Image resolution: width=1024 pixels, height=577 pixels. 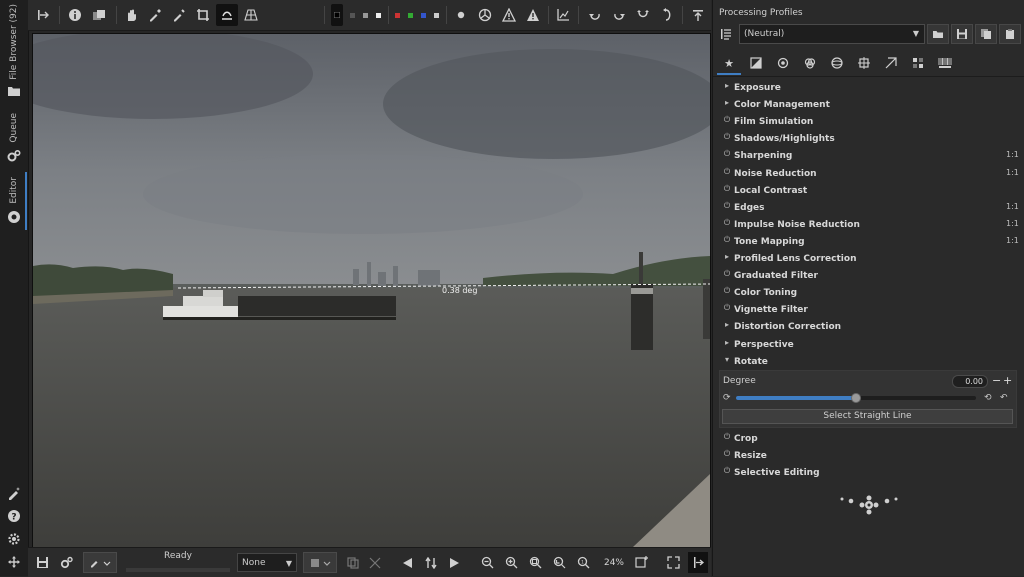 What do you see at coordinates (868, 242) in the screenshot?
I see `tool-item: ⏻ Tone Mapping 1:1` at bounding box center [868, 242].